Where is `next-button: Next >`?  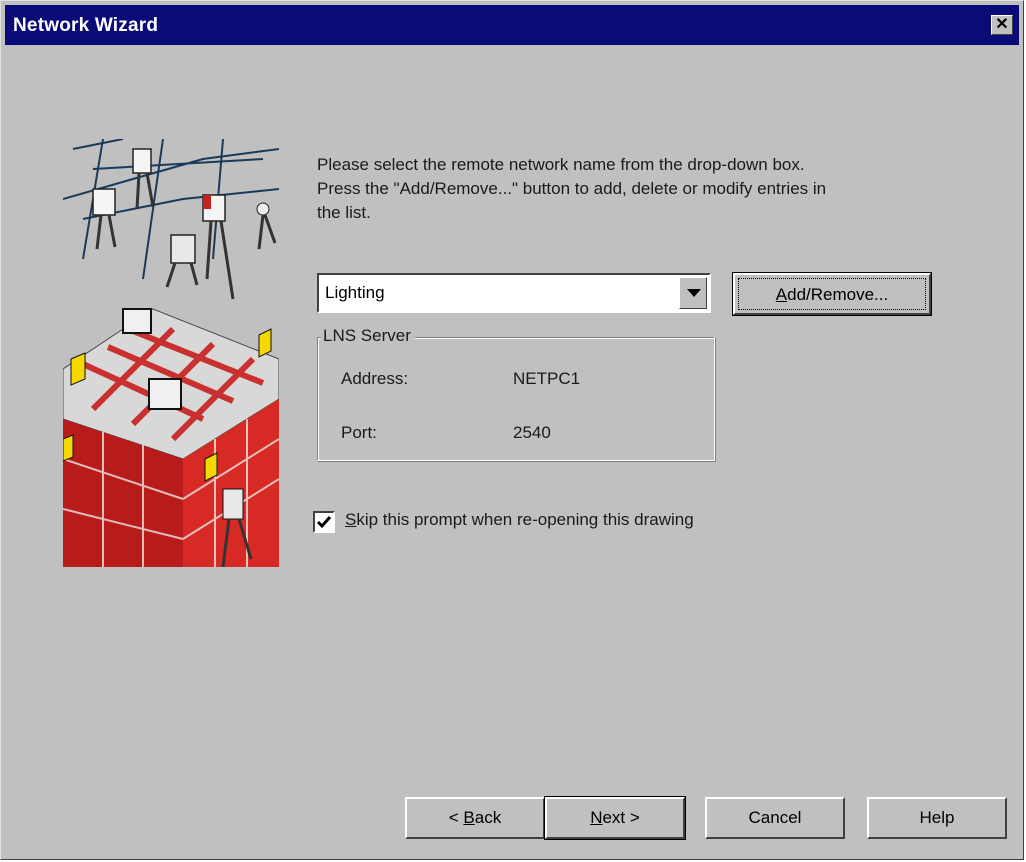 next-button: Next > is located at coordinates (615, 818).